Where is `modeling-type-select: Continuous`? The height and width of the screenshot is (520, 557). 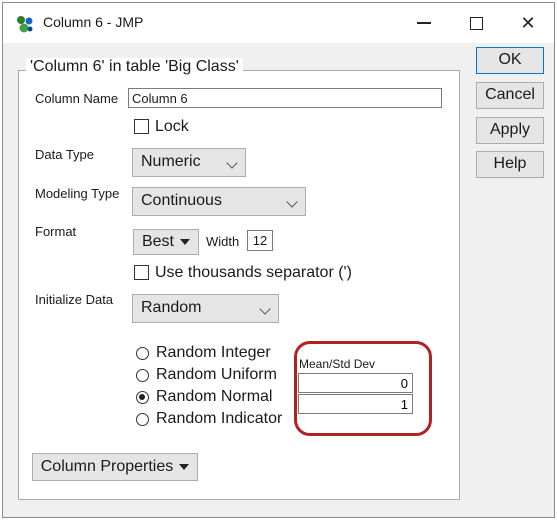 modeling-type-select: Continuous is located at coordinates (219, 201).